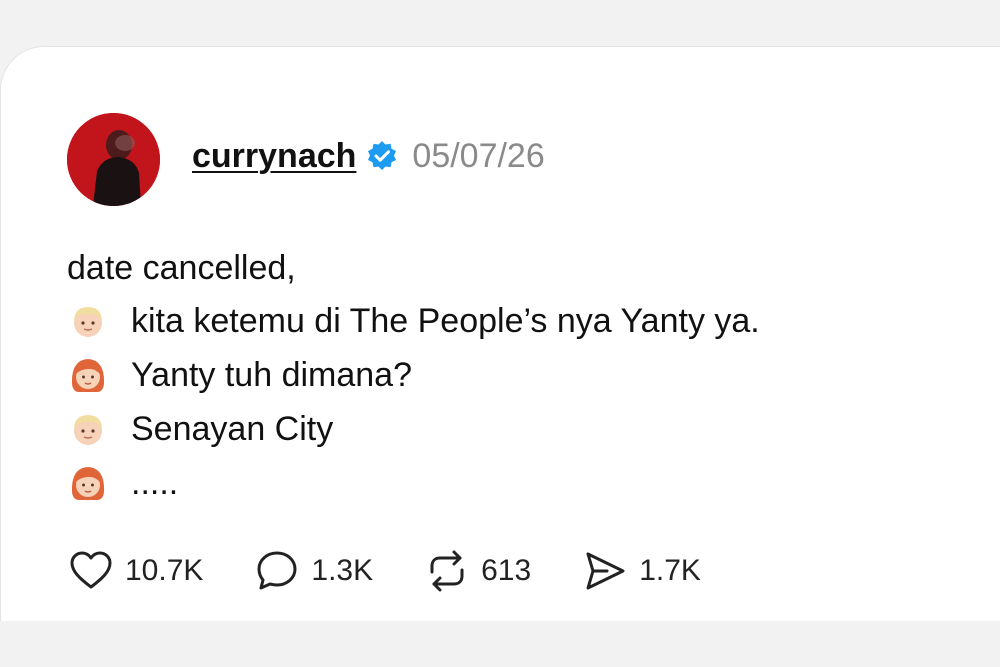 Image resolution: width=1000 pixels, height=667 pixels. What do you see at coordinates (409, 571) in the screenshot?
I see `action-bar: 10.7K 1.3K 613 1.7K` at bounding box center [409, 571].